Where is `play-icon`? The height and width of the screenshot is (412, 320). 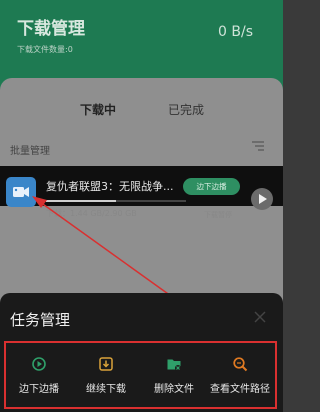 play-icon is located at coordinates (263, 199).